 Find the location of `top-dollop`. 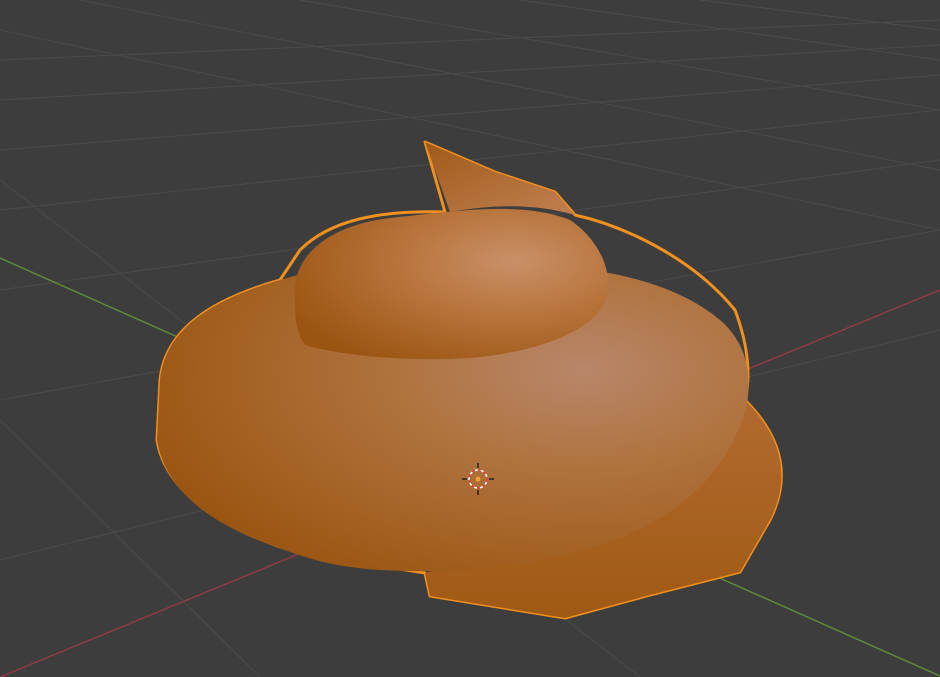

top-dollop is located at coordinates (451, 284).